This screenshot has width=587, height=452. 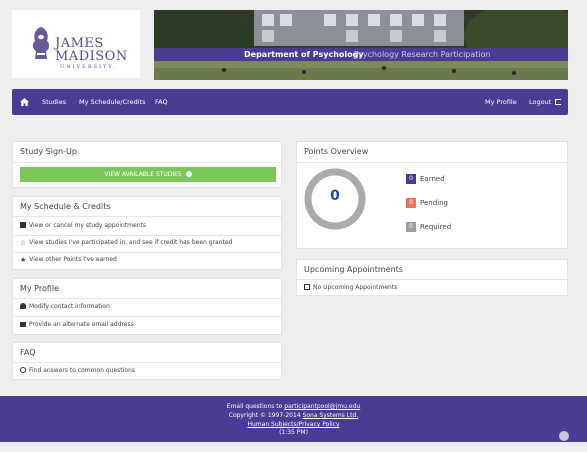 I want to click on list-item-label: Modify contact information, so click(x=69, y=306).